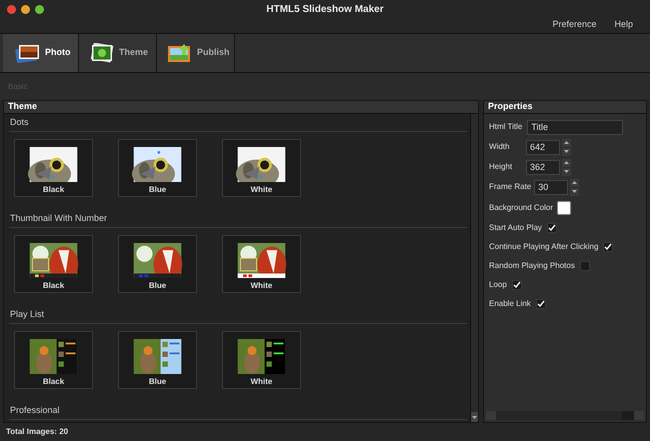  What do you see at coordinates (28, 53) in the screenshot?
I see `photo-stack-icon` at bounding box center [28, 53].